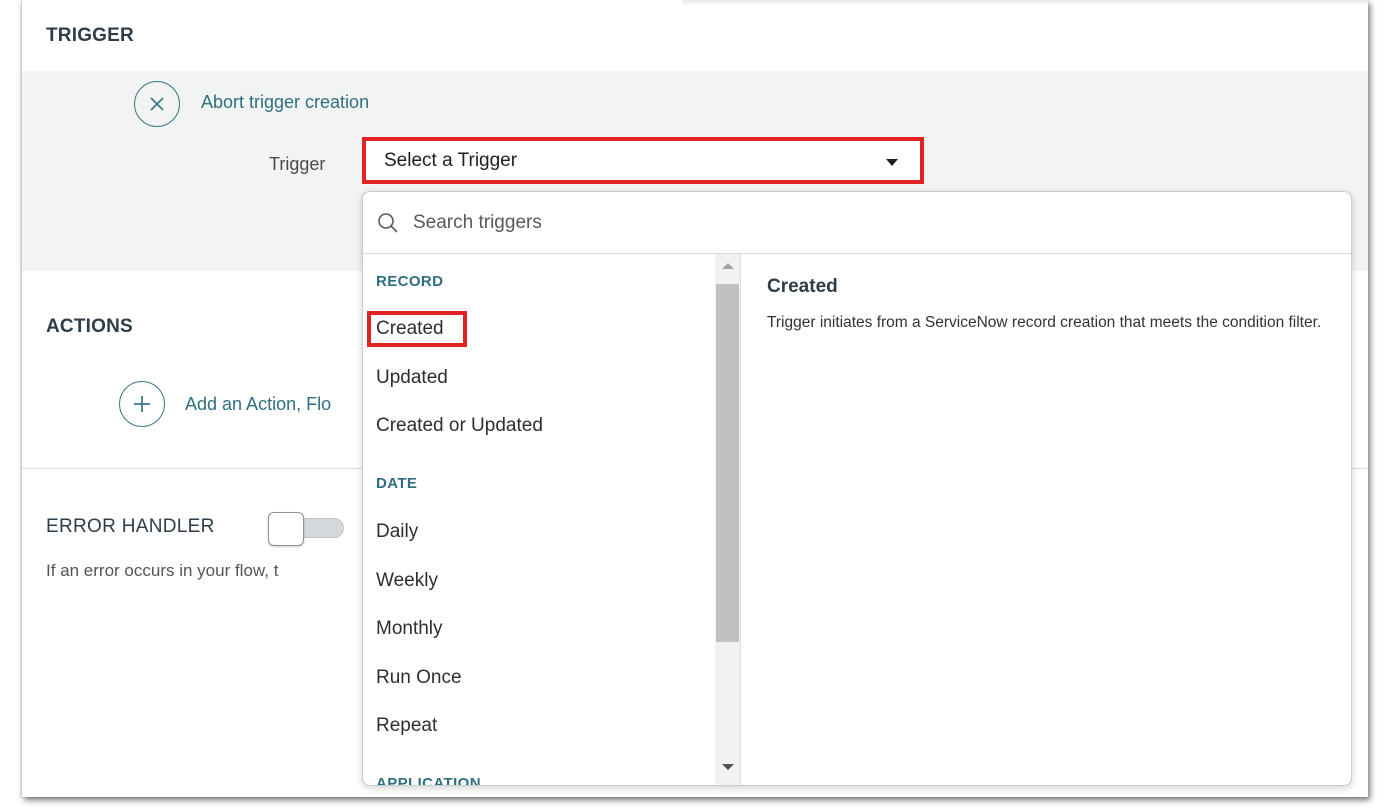  What do you see at coordinates (388, 223) in the screenshot?
I see `search-icon` at bounding box center [388, 223].